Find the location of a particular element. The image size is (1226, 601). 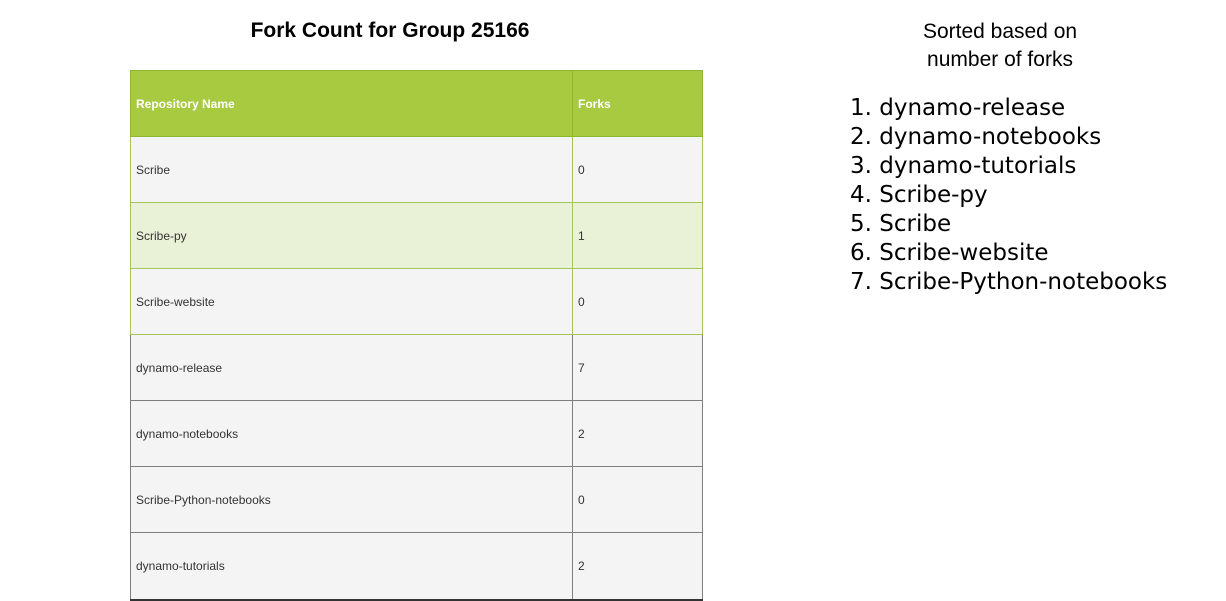

list-item: 6. Scribe-website is located at coordinates (949, 253).